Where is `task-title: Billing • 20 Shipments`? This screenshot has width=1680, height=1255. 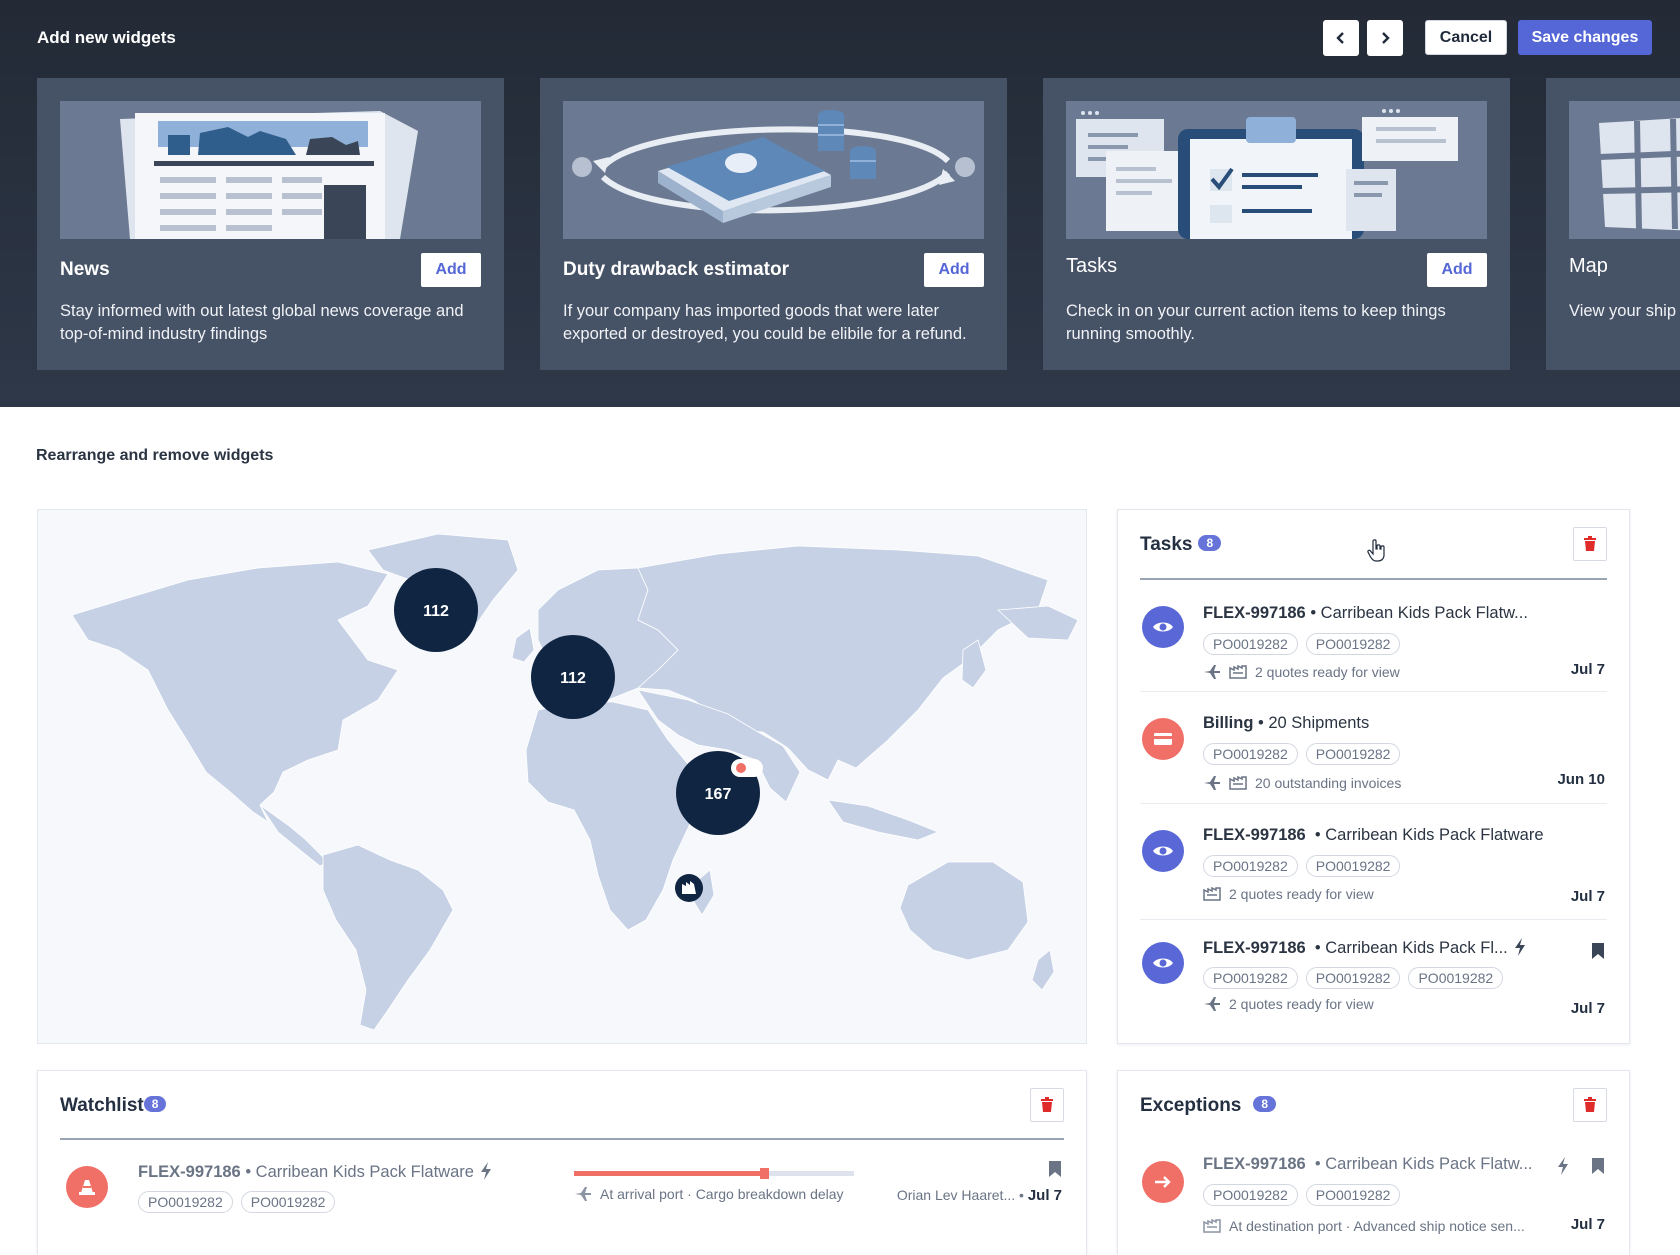 task-title: Billing • 20 Shipments is located at coordinates (1286, 723).